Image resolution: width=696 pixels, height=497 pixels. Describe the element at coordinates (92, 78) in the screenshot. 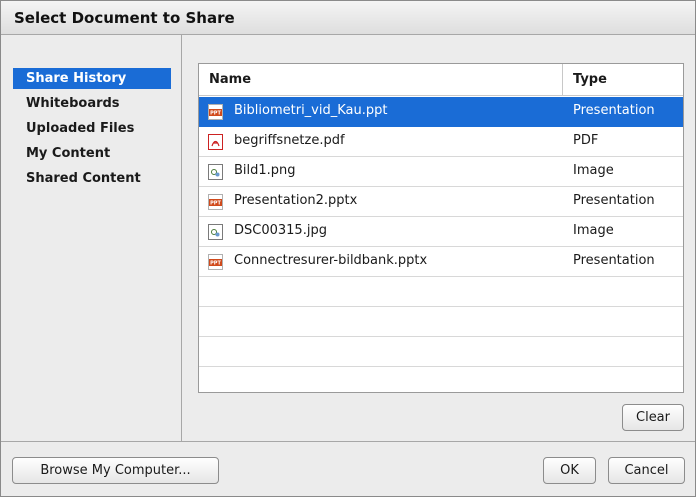

I see `sidebar-item-share-history: Share History` at that location.